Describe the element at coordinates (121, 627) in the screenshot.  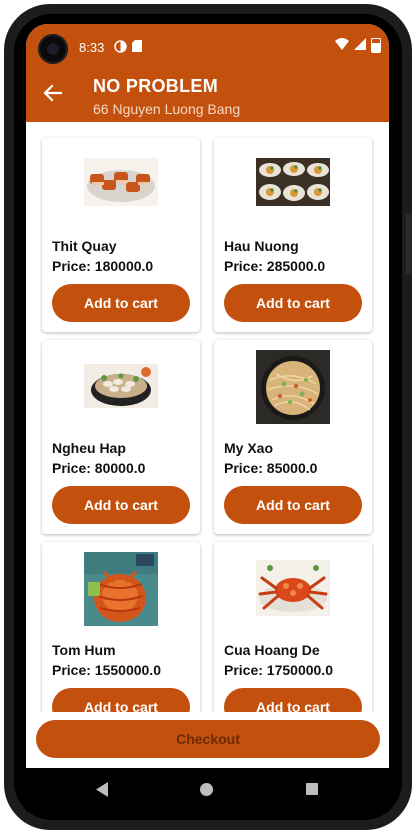
I see `product-card: Tom Hum Price: 1550000.0 Add to cart` at that location.